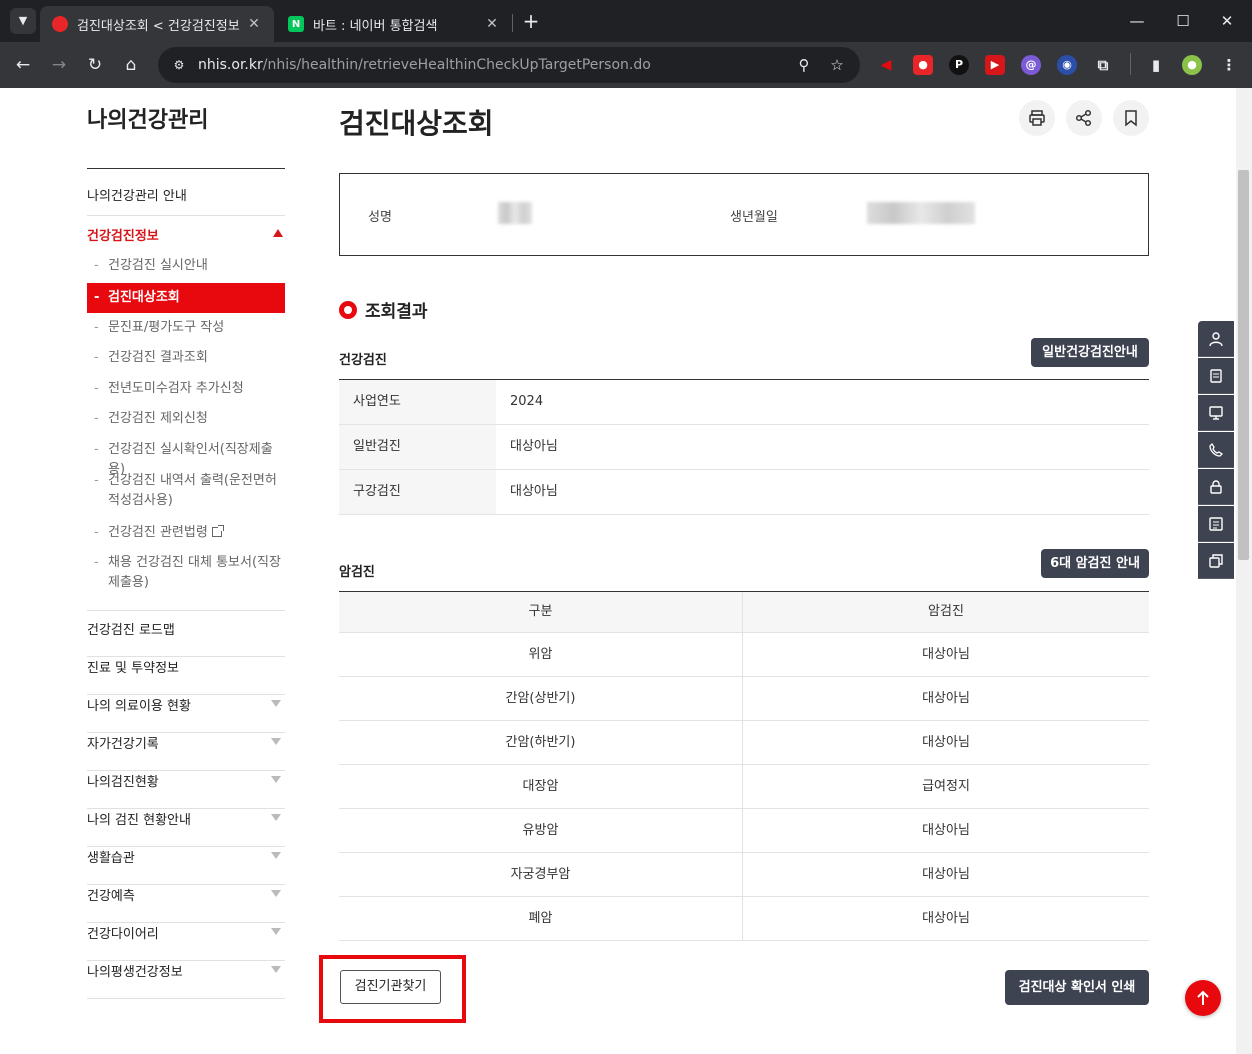 The width and height of the screenshot is (1252, 1054). What do you see at coordinates (123, 782) in the screenshot?
I see `sidebar-item-label: 나의검진현황` at bounding box center [123, 782].